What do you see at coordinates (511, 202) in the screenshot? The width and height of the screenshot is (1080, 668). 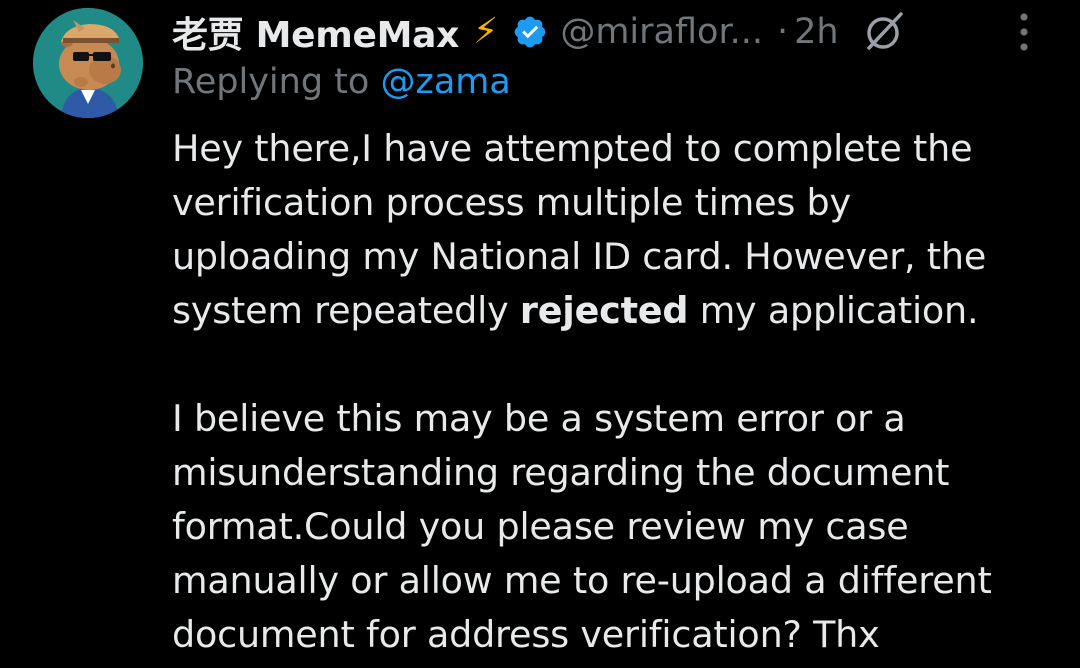 I see `tweet-line: verification process multiple times by` at bounding box center [511, 202].